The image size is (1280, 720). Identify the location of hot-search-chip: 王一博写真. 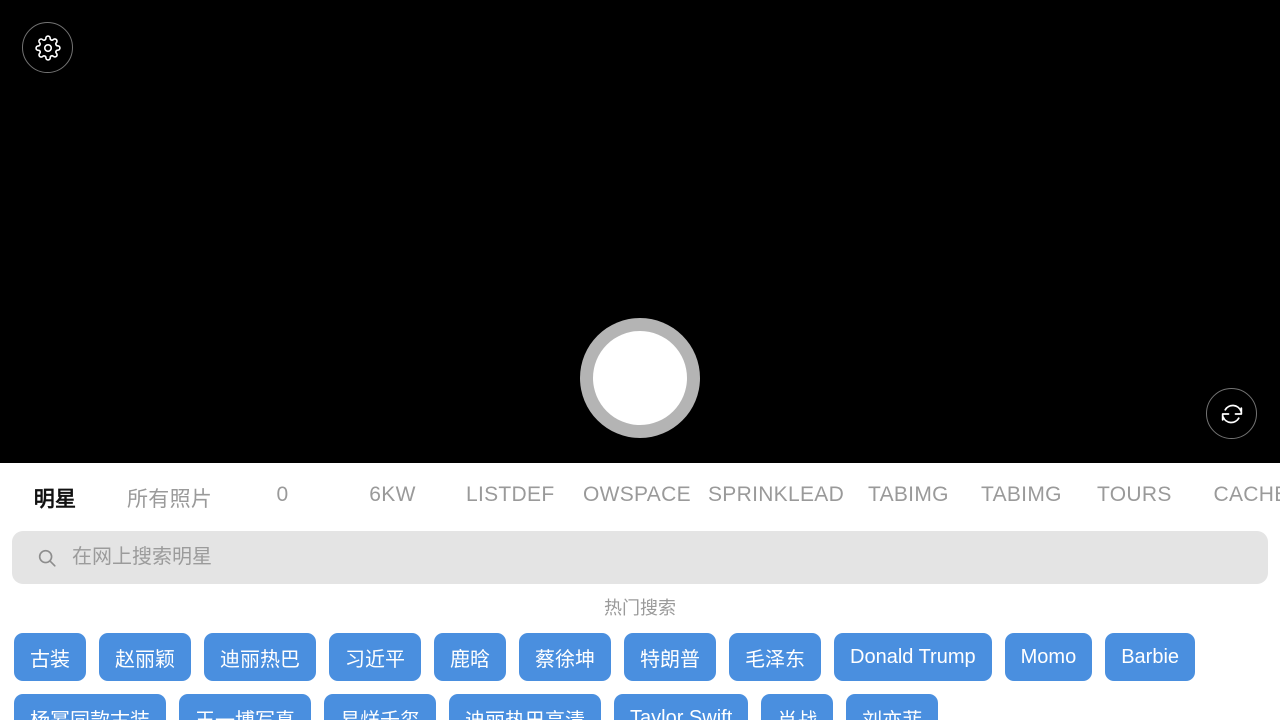
(245, 707).